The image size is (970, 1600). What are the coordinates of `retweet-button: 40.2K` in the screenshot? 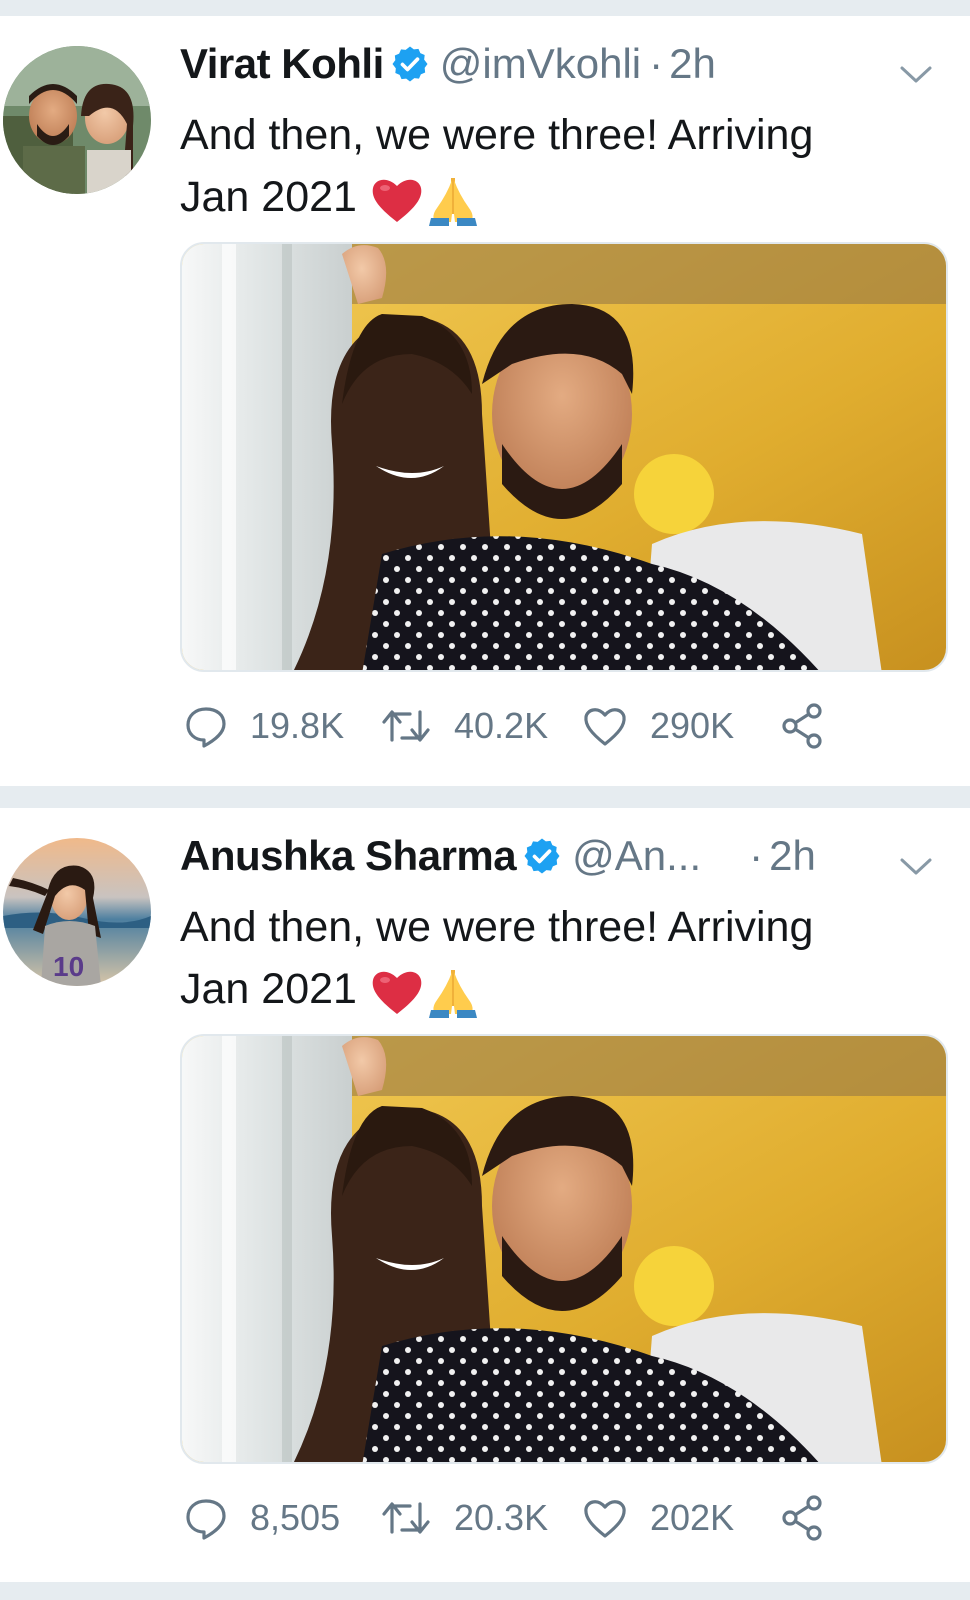 It's located at (464, 726).